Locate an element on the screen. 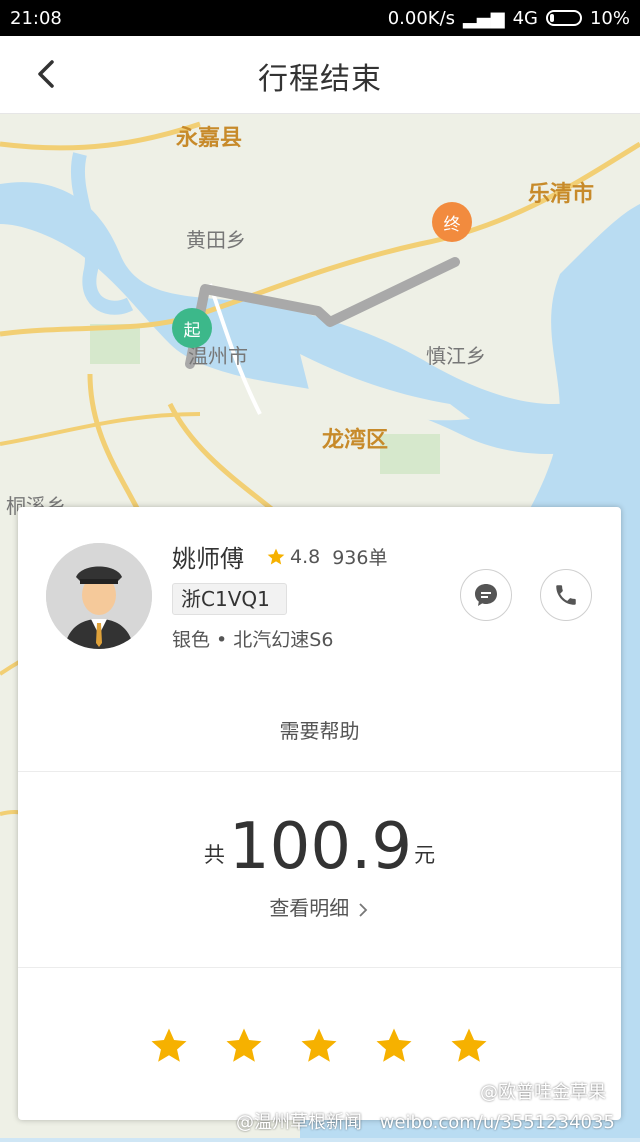 Image resolution: width=640 pixels, height=1142 pixels. watermark-source: @温州草根新闻 weibo.com/u/3551234035 is located at coordinates (425, 1121).